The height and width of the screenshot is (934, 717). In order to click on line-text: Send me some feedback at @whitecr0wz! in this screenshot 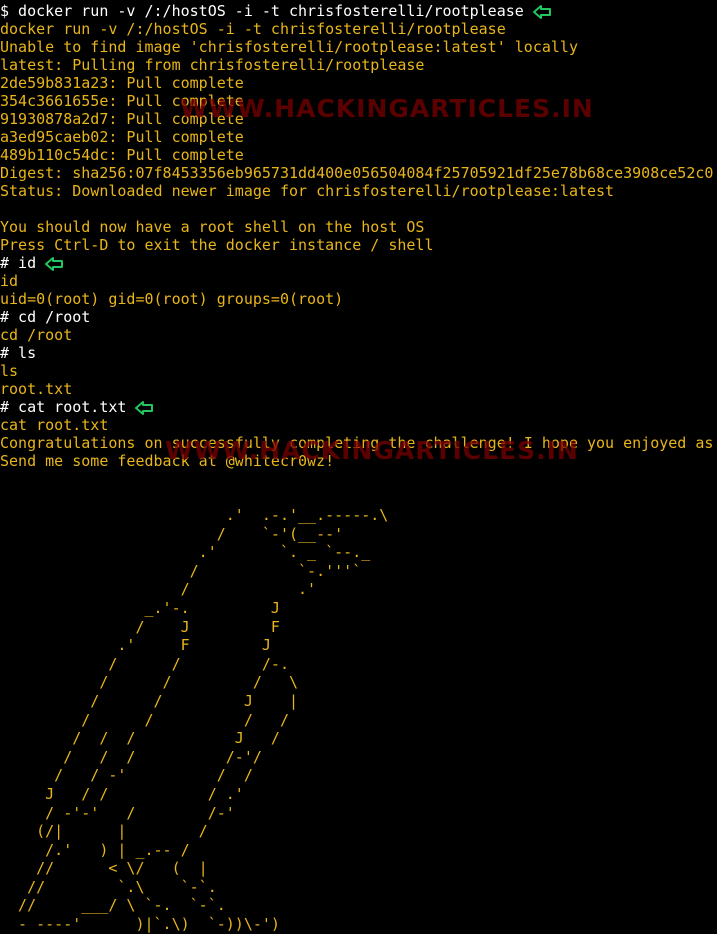, I will do `click(167, 461)`.